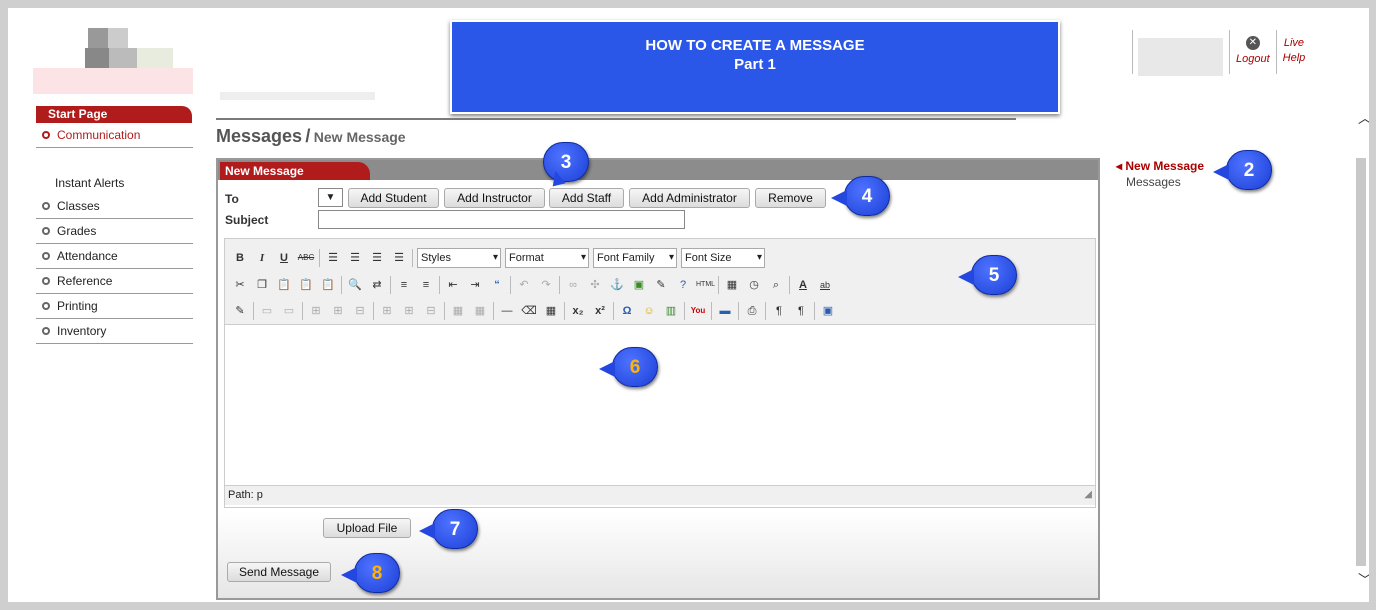 This screenshot has width=1376, height=610. What do you see at coordinates (617, 285) in the screenshot?
I see `anchor-icon: ⚓` at bounding box center [617, 285].